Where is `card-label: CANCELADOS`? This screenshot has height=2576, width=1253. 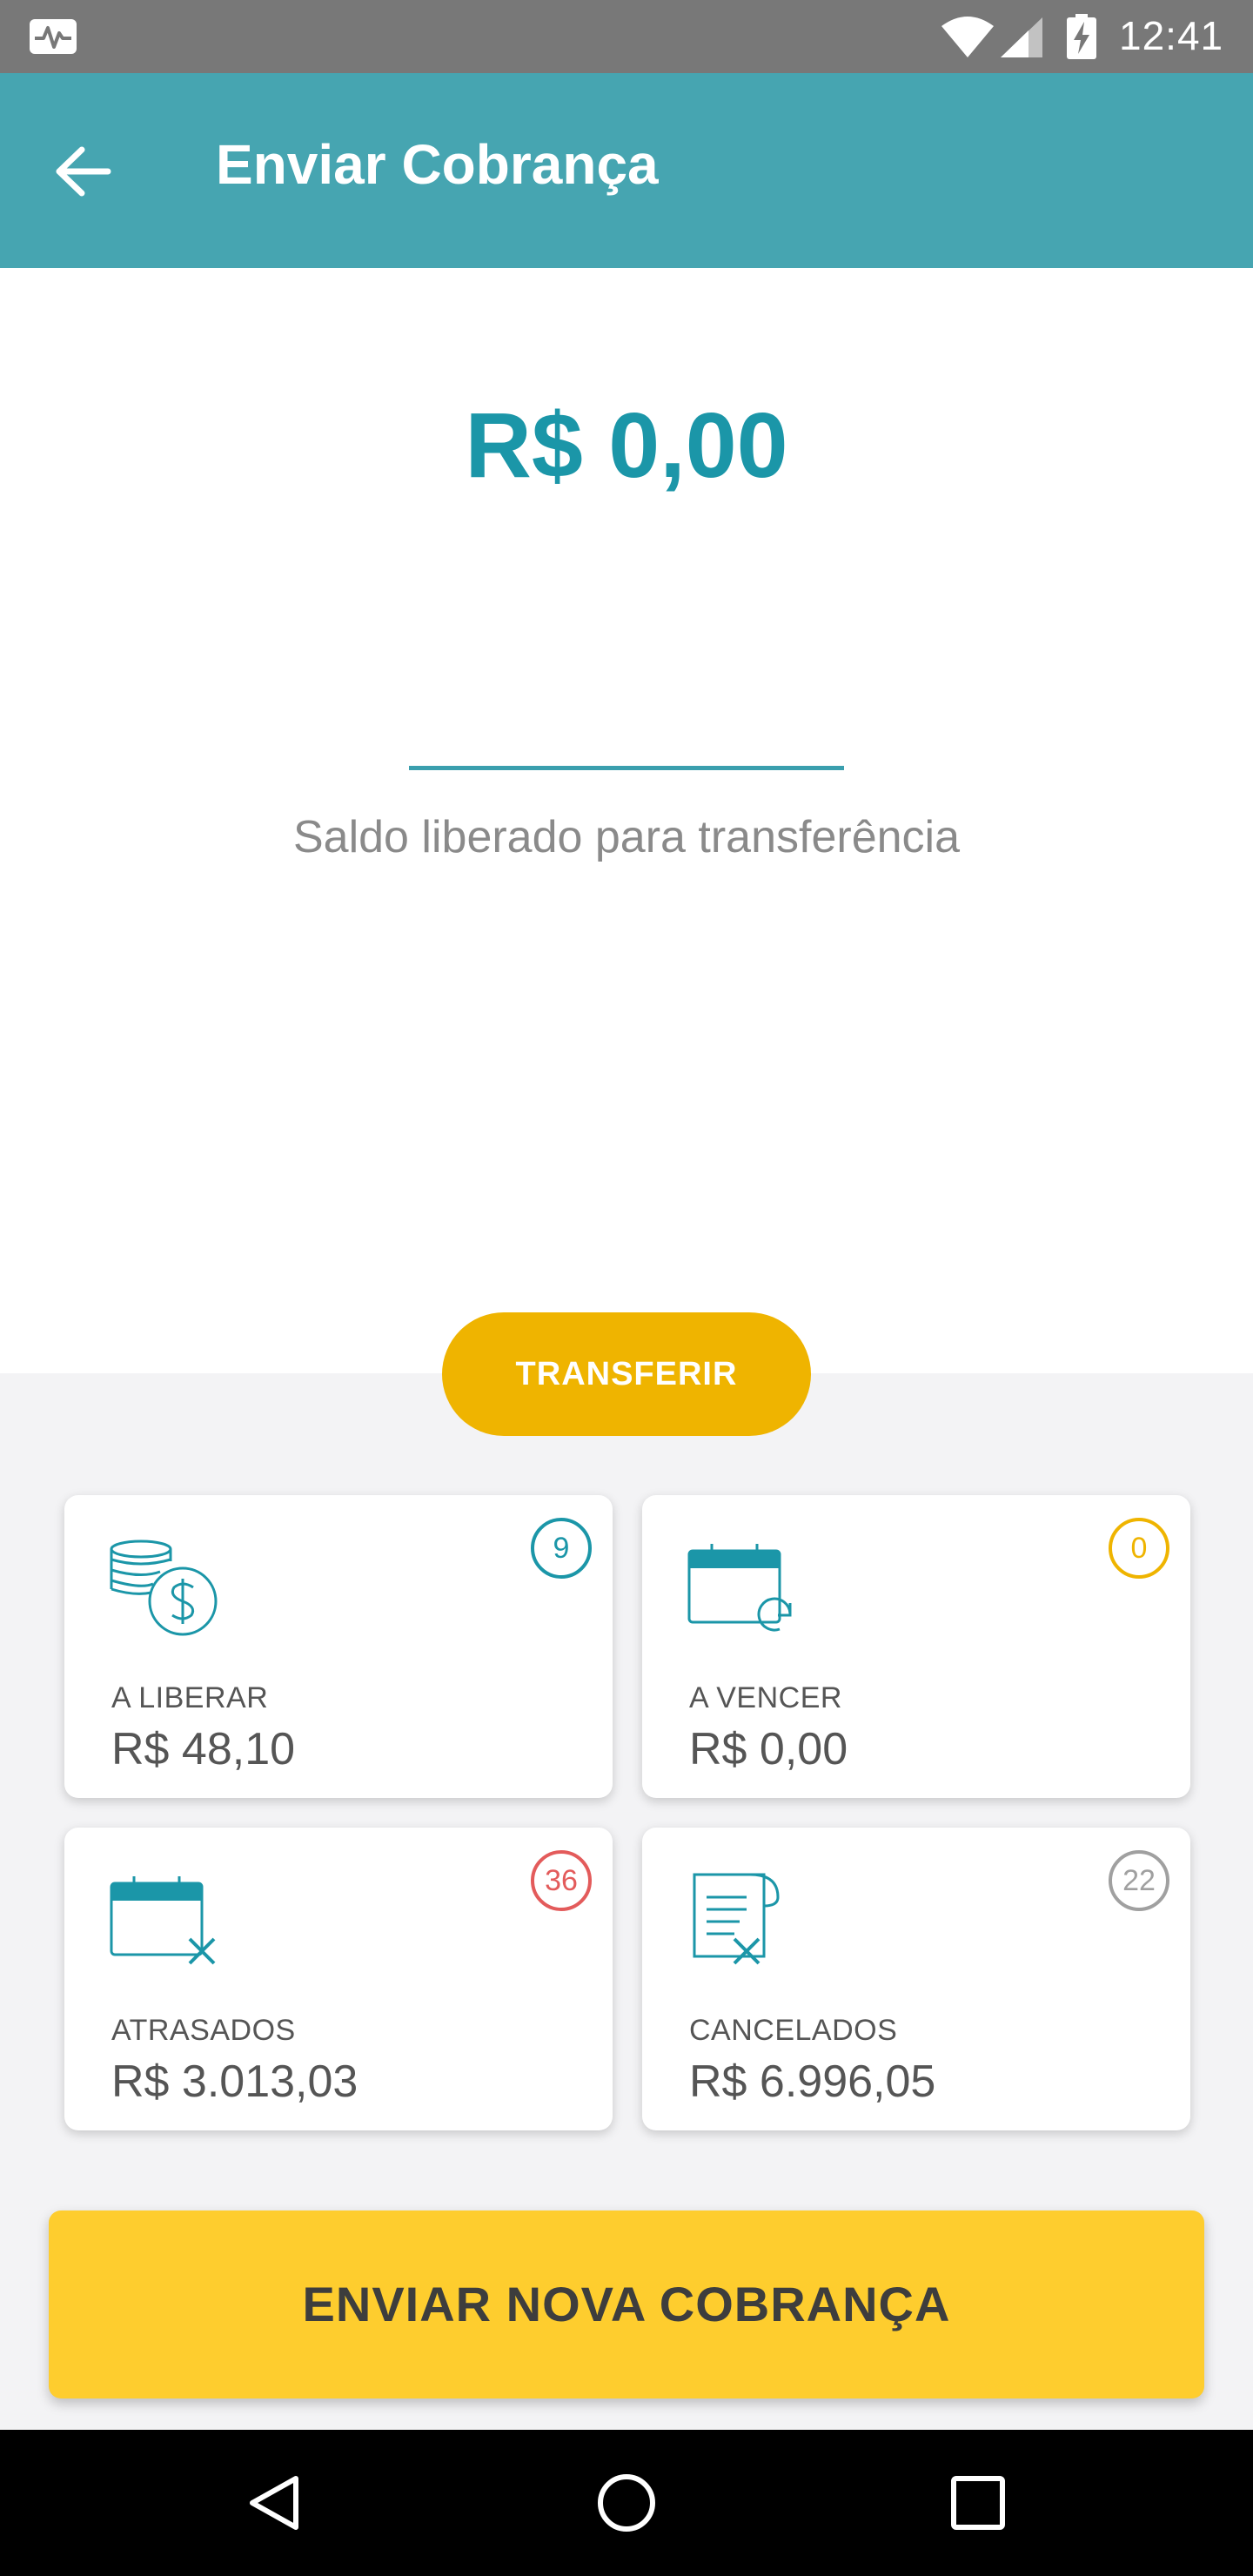
card-label: CANCELADOS is located at coordinates (793, 2030).